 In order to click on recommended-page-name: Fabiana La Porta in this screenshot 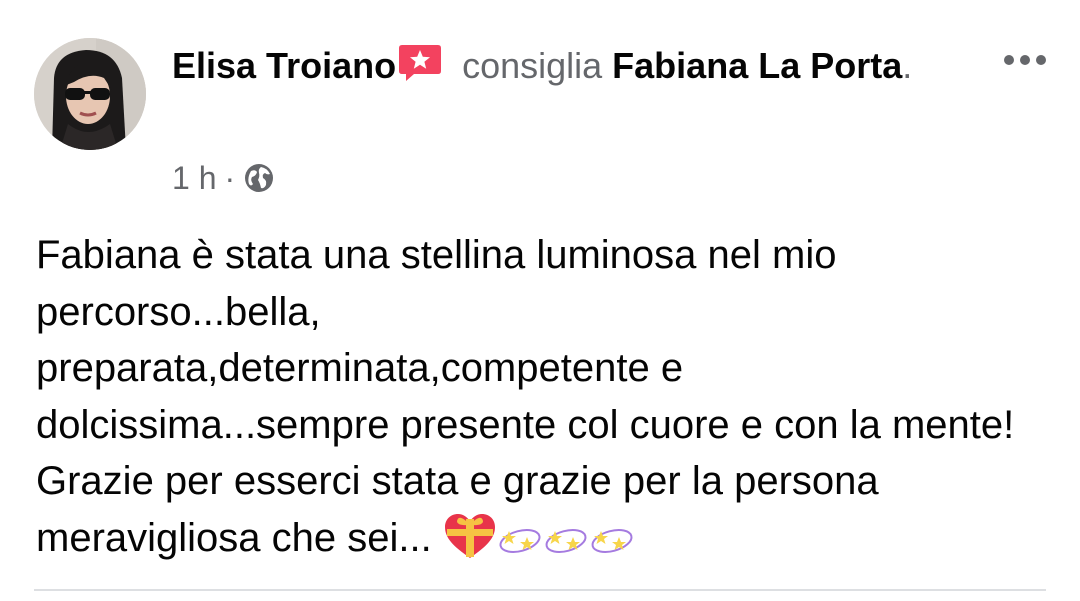, I will do `click(757, 65)`.